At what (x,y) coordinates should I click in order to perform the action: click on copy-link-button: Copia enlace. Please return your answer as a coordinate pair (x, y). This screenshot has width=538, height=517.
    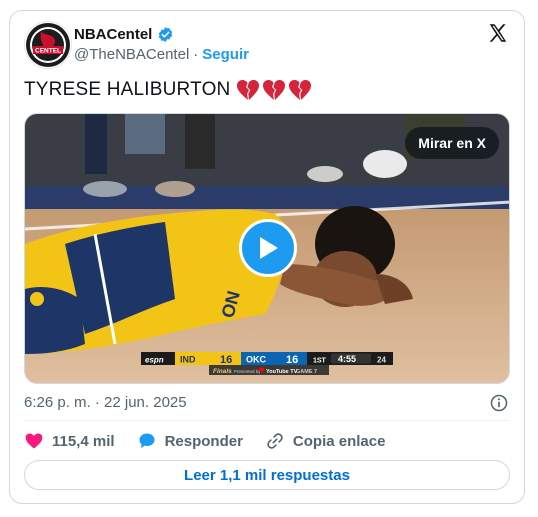
    Looking at the image, I should click on (325, 441).